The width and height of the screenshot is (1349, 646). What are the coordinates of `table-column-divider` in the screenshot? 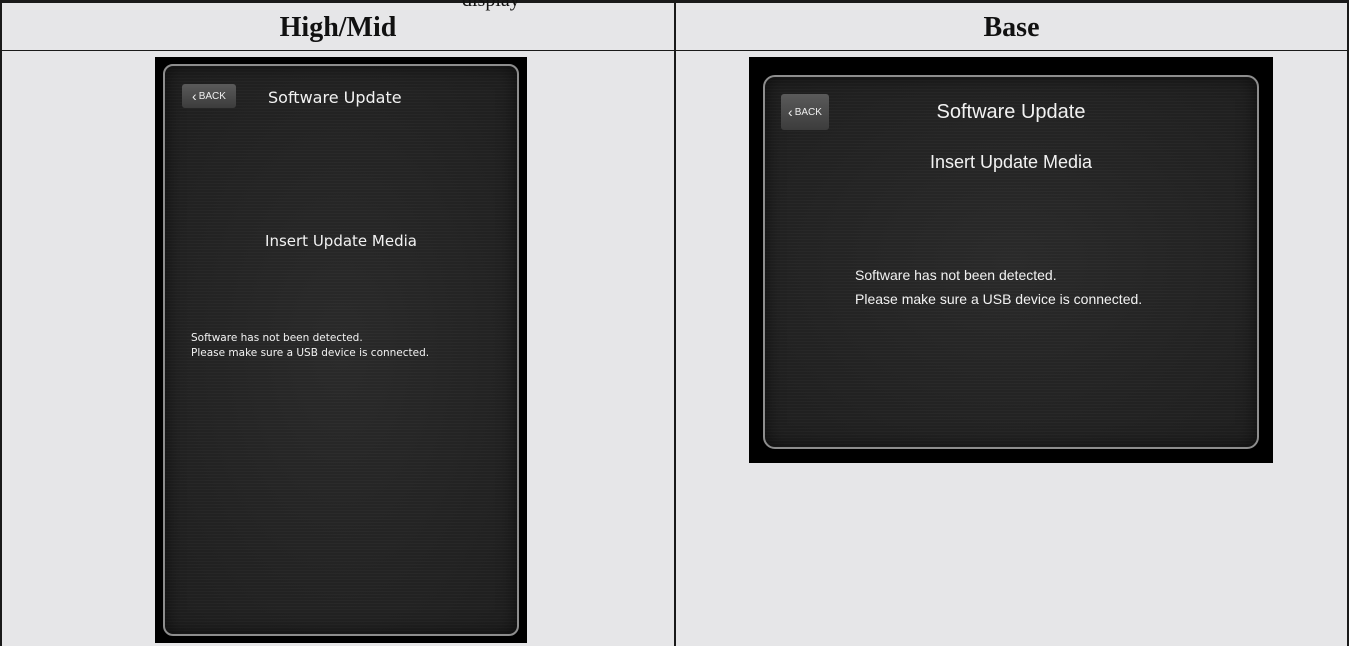 It's located at (675, 323).